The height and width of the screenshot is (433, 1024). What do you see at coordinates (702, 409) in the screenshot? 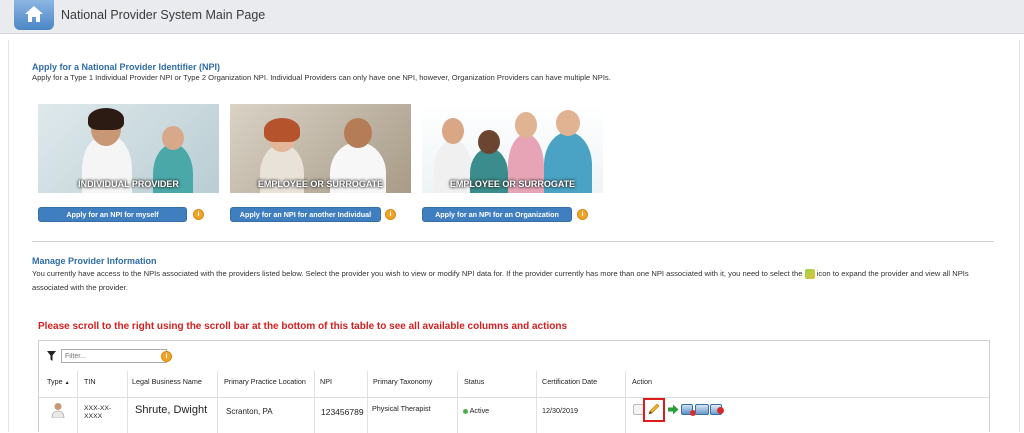
I see `id-card-icon` at bounding box center [702, 409].